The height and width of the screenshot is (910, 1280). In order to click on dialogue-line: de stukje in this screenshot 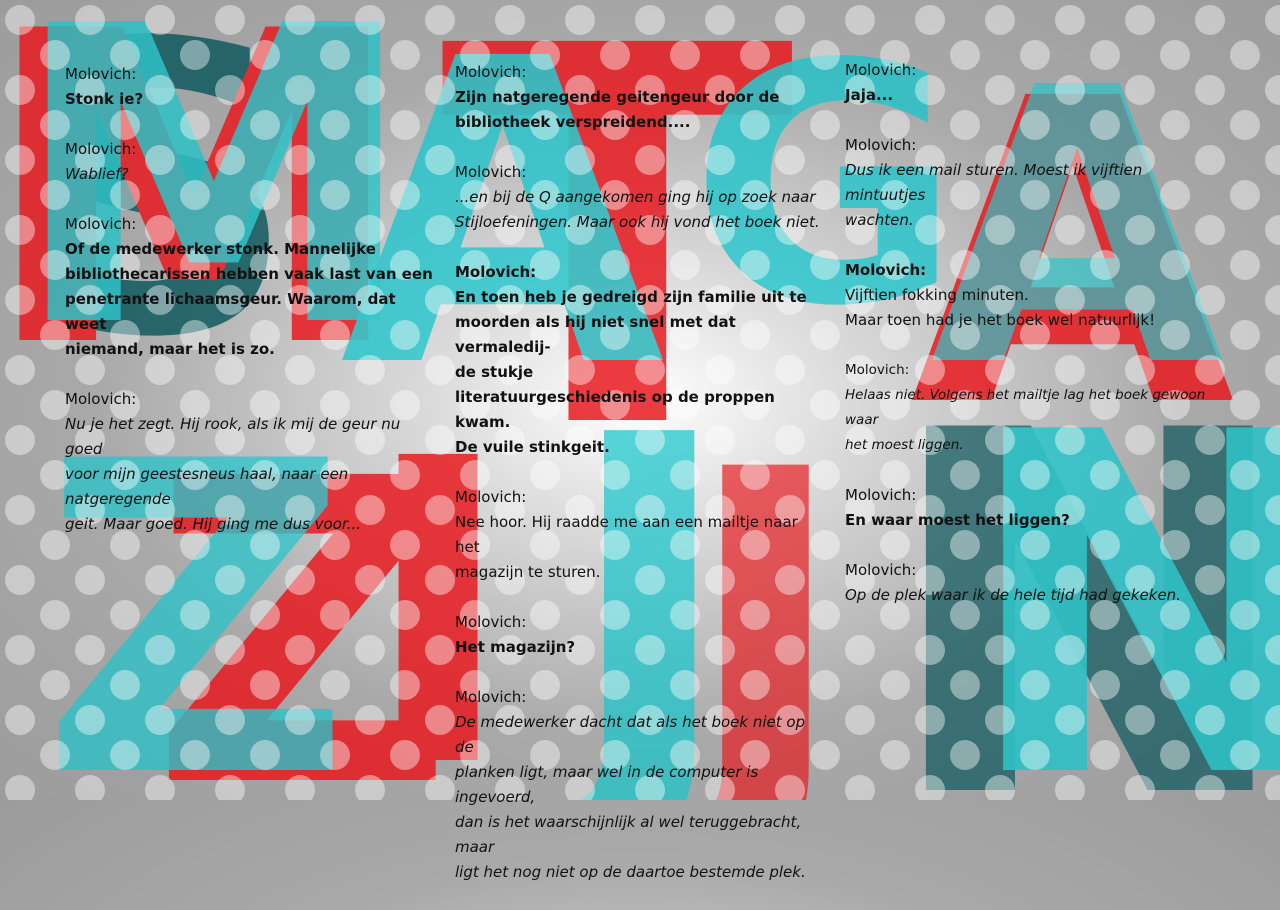, I will do `click(494, 372)`.